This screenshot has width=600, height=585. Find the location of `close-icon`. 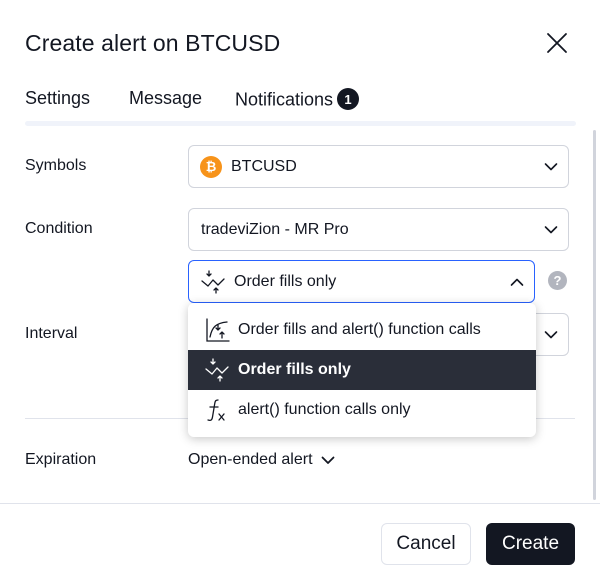

close-icon is located at coordinates (557, 43).